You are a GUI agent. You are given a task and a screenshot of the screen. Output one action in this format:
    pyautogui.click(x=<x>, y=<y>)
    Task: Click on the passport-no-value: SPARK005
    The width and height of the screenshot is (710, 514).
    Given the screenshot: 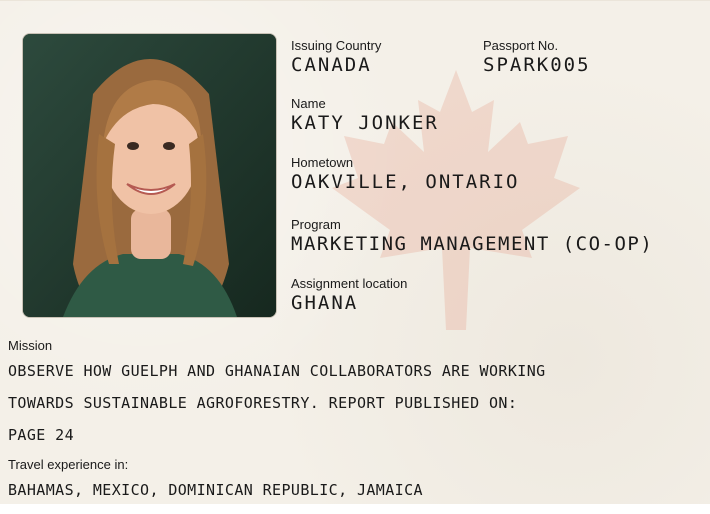 What is the action you would take?
    pyautogui.click(x=537, y=65)
    